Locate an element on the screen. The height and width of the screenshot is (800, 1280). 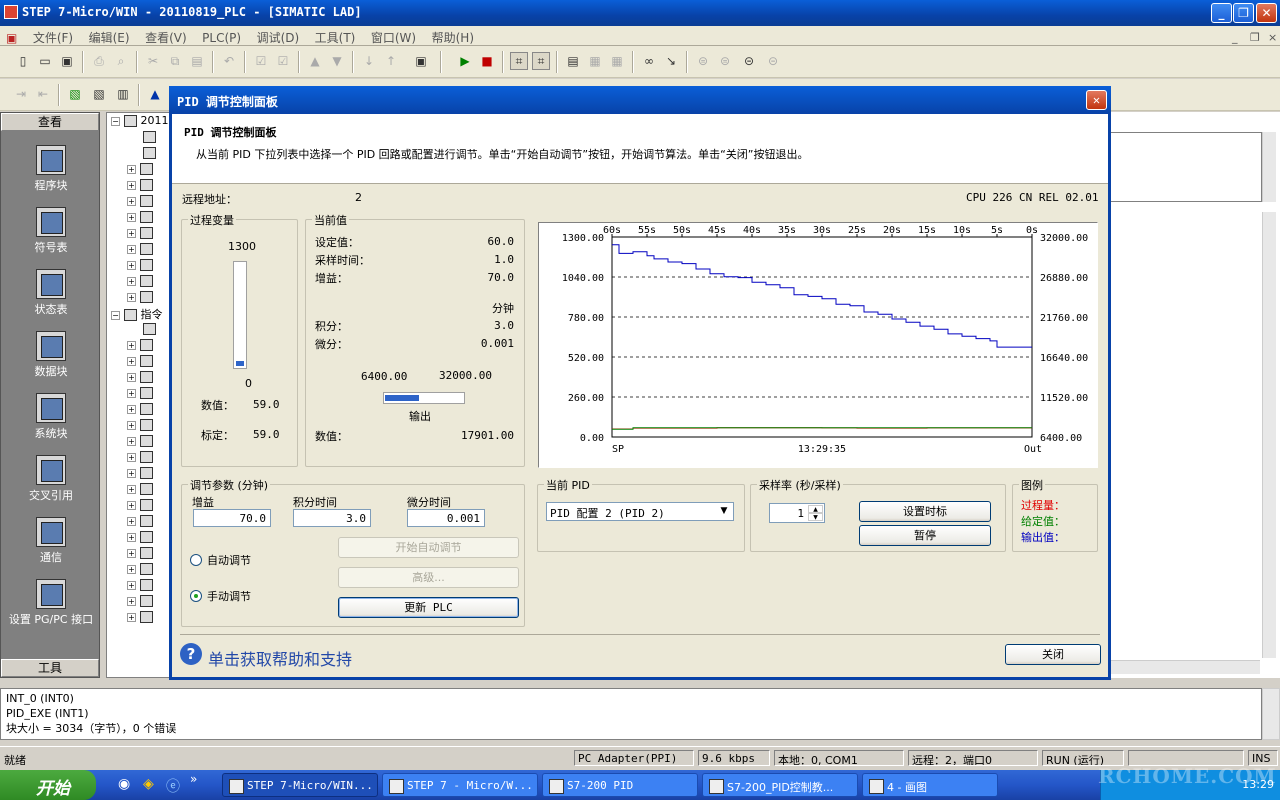
ie-icon: ⓔ is located at coordinates (173, 786).